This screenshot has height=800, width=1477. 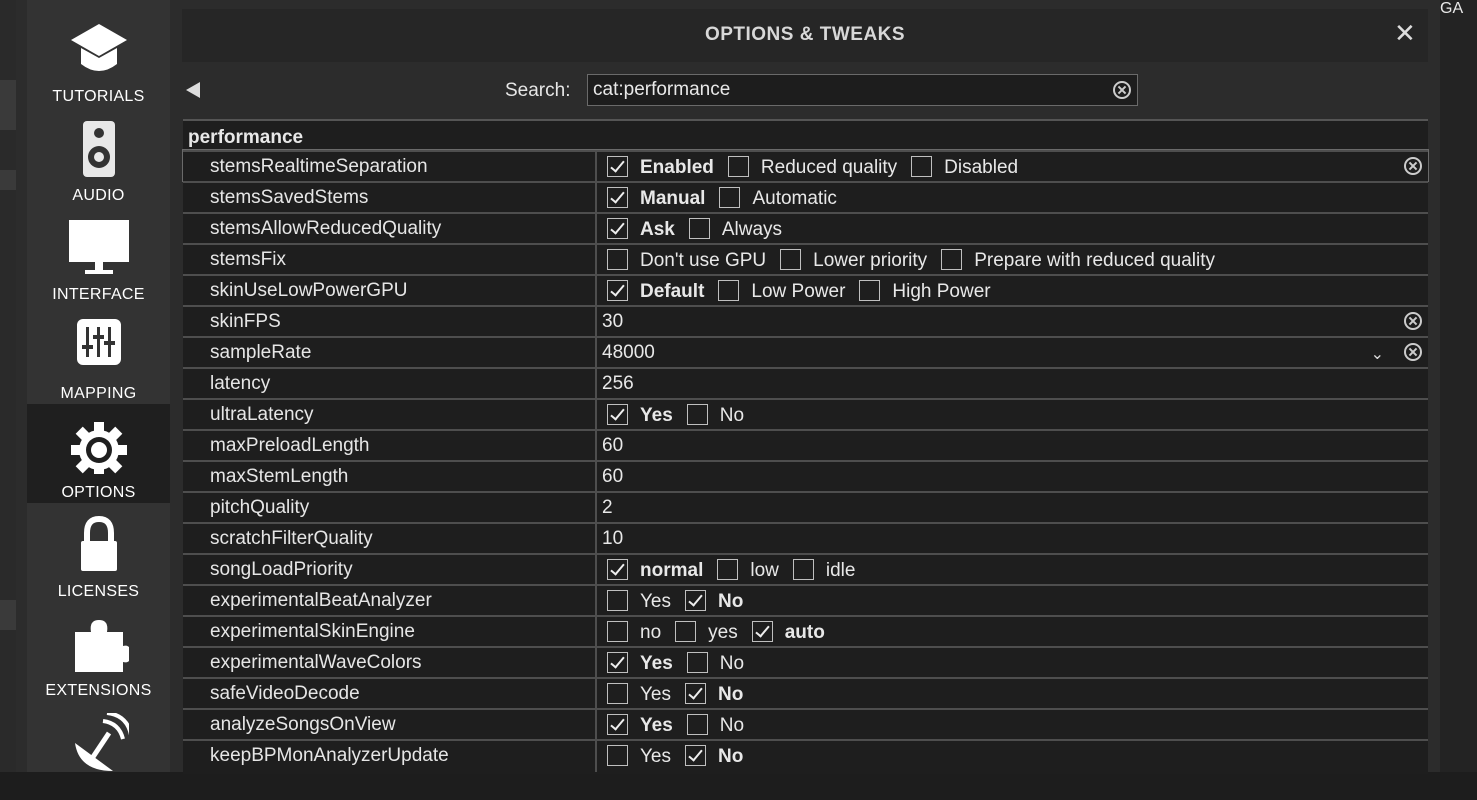 What do you see at coordinates (805, 724) in the screenshot?
I see `table-row: analyzeSongsOnView Yes No` at bounding box center [805, 724].